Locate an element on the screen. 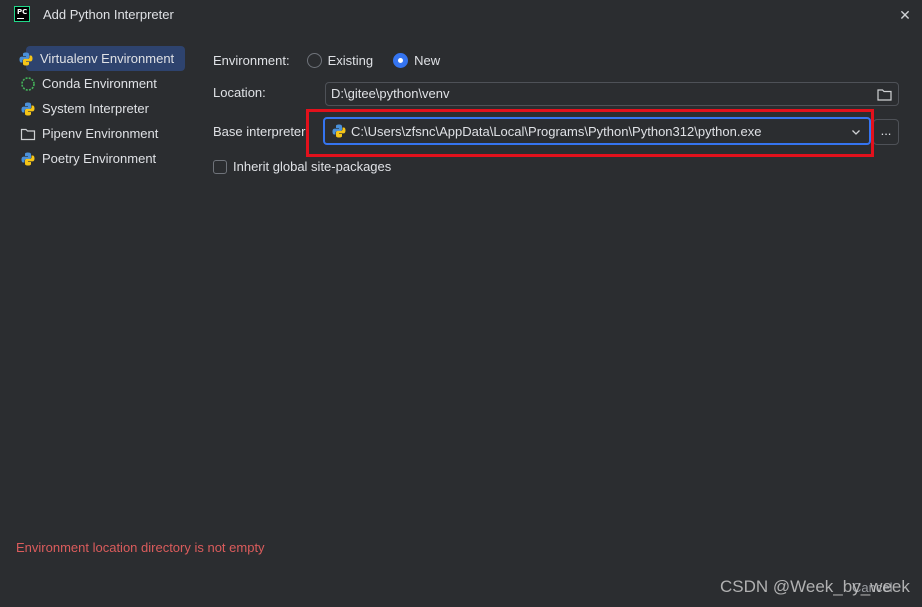 The image size is (922, 607). location-row: Location: is located at coordinates (239, 92).